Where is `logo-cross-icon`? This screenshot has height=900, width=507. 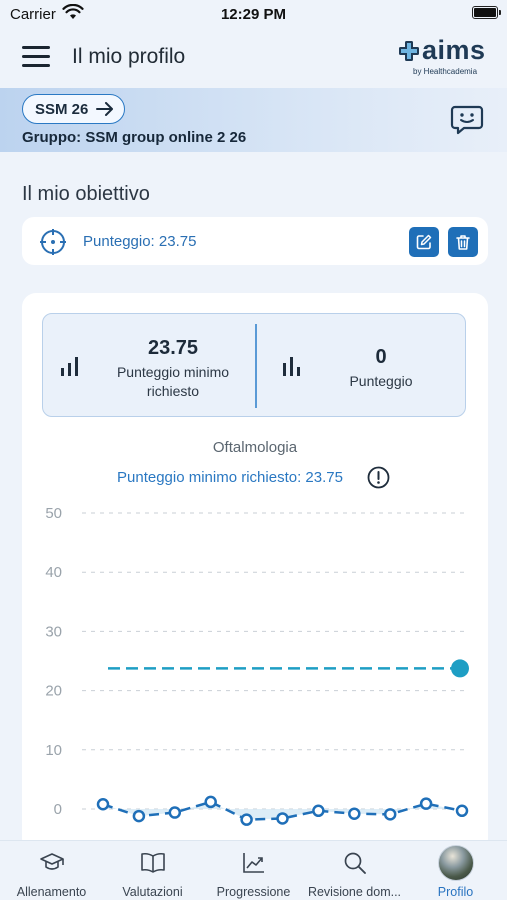 logo-cross-icon is located at coordinates (409, 51).